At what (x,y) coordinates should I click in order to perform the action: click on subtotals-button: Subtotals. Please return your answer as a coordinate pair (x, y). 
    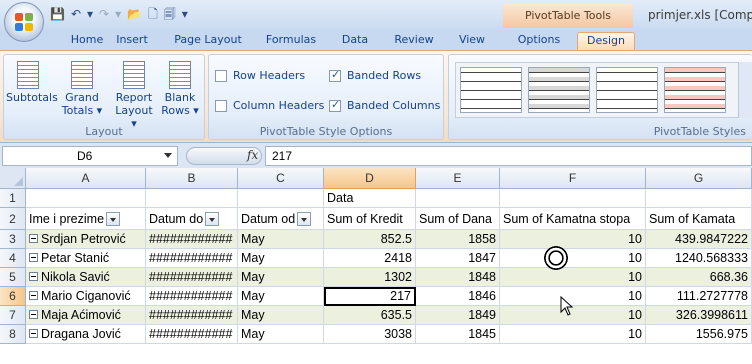
    Looking at the image, I should click on (32, 82).